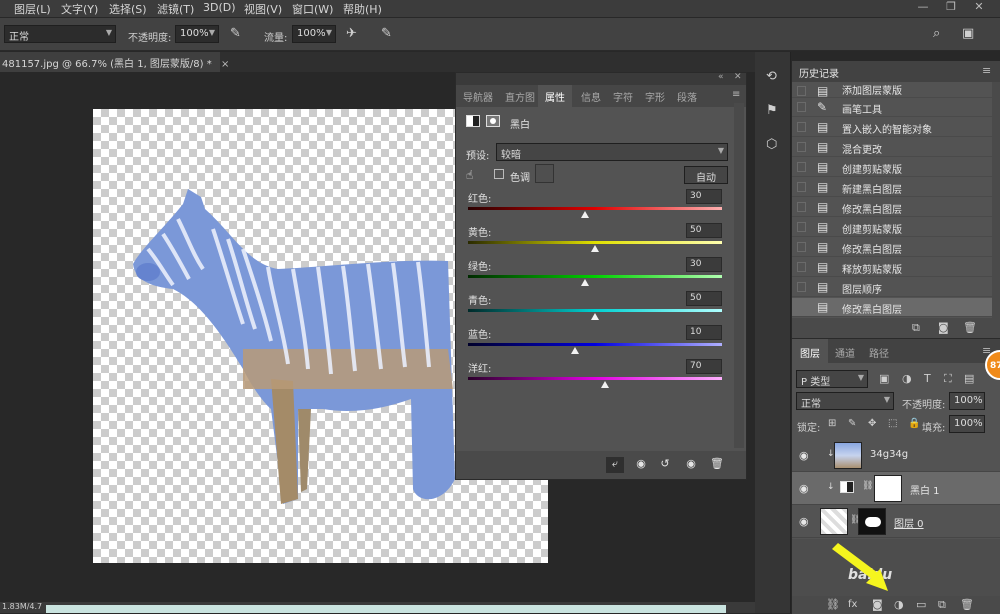  Describe the element at coordinates (896, 455) in the screenshot. I see `layer-row: ◉ ↓ 34g34g` at that location.